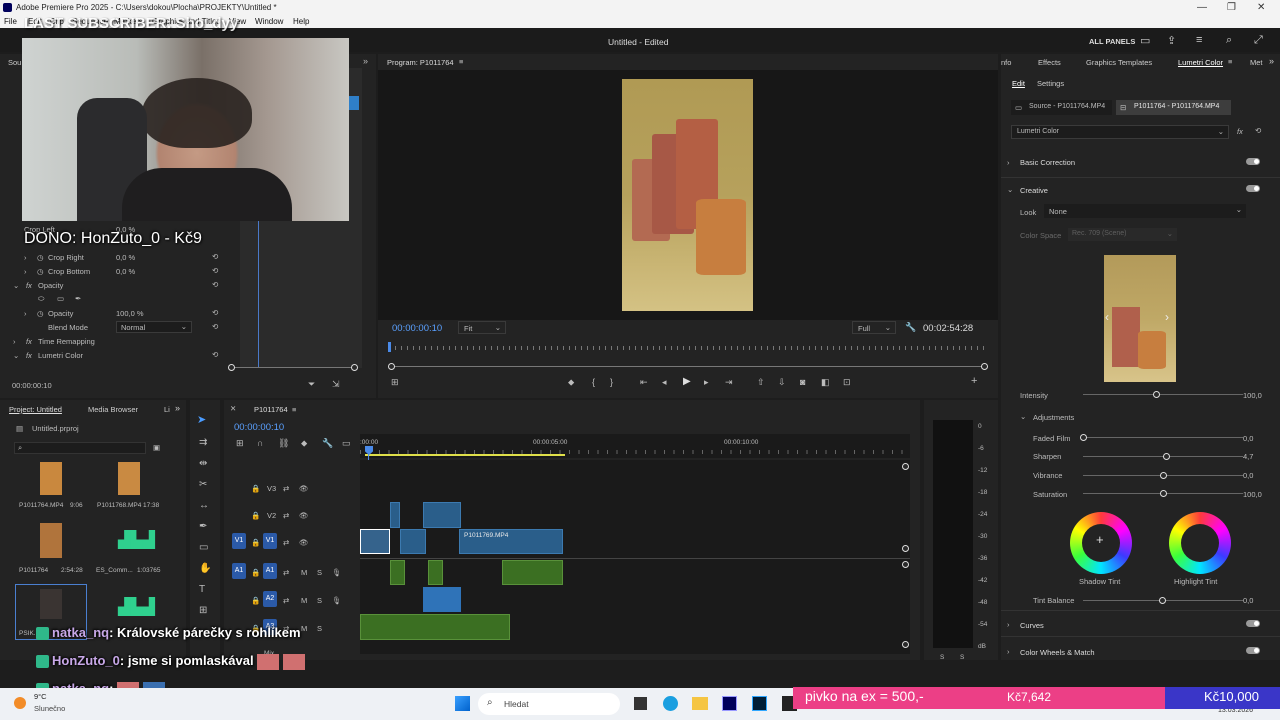  What do you see at coordinates (1107, 317) in the screenshot?
I see `prev-look-icon: ‹` at bounding box center [1107, 317].